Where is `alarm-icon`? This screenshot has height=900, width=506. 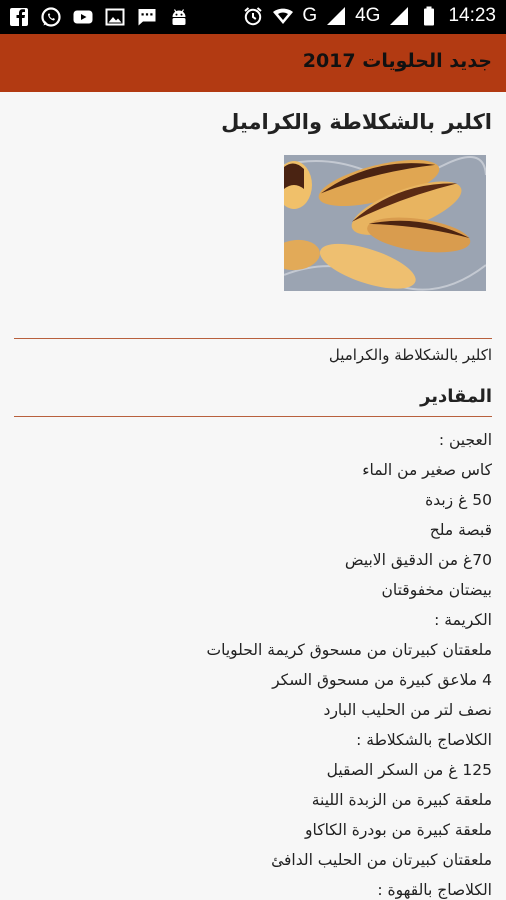 alarm-icon is located at coordinates (253, 16).